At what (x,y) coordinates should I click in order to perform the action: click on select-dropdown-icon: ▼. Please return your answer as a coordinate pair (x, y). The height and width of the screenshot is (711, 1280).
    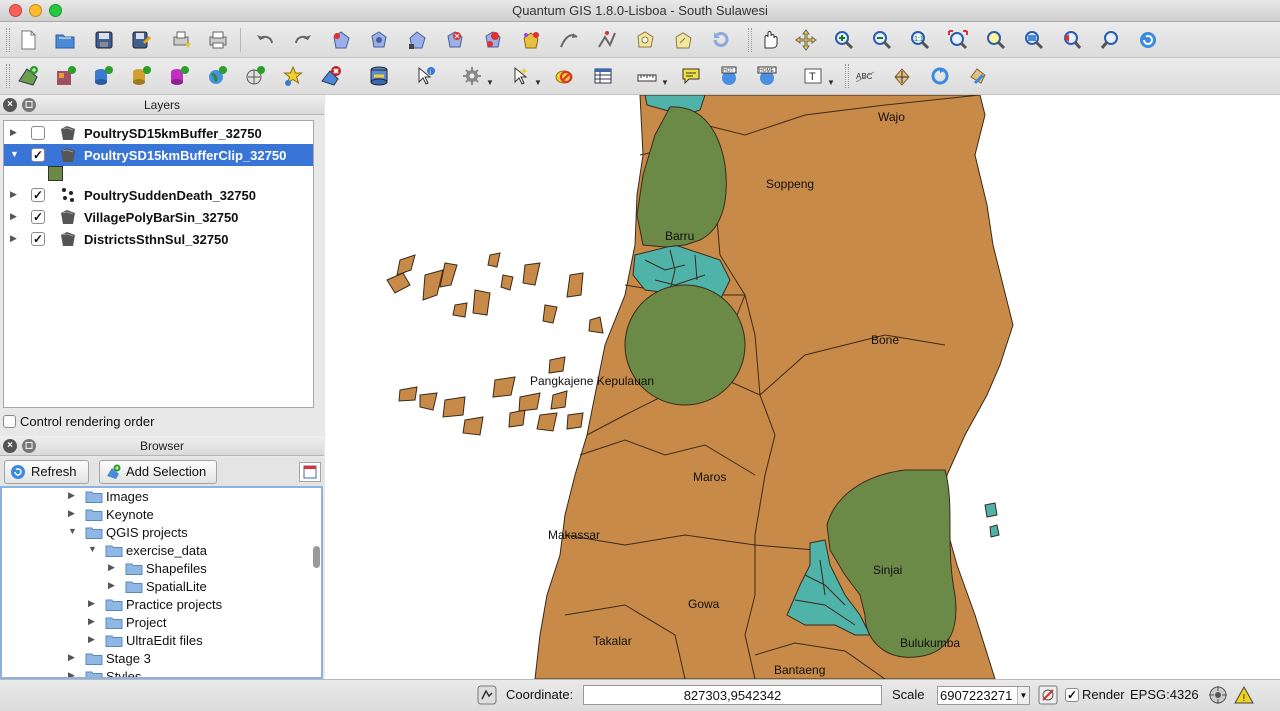
    Looking at the image, I should click on (538, 82).